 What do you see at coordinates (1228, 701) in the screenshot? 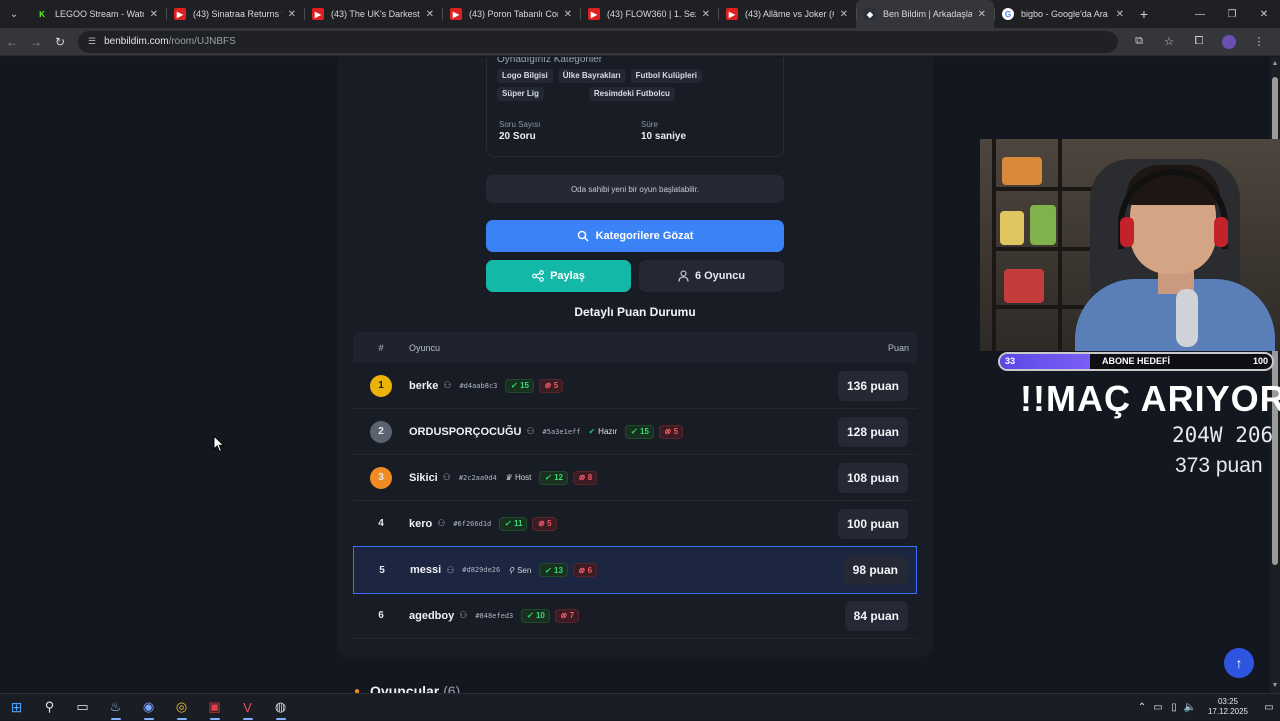
I see `clock-time: 03:25` at bounding box center [1228, 701].